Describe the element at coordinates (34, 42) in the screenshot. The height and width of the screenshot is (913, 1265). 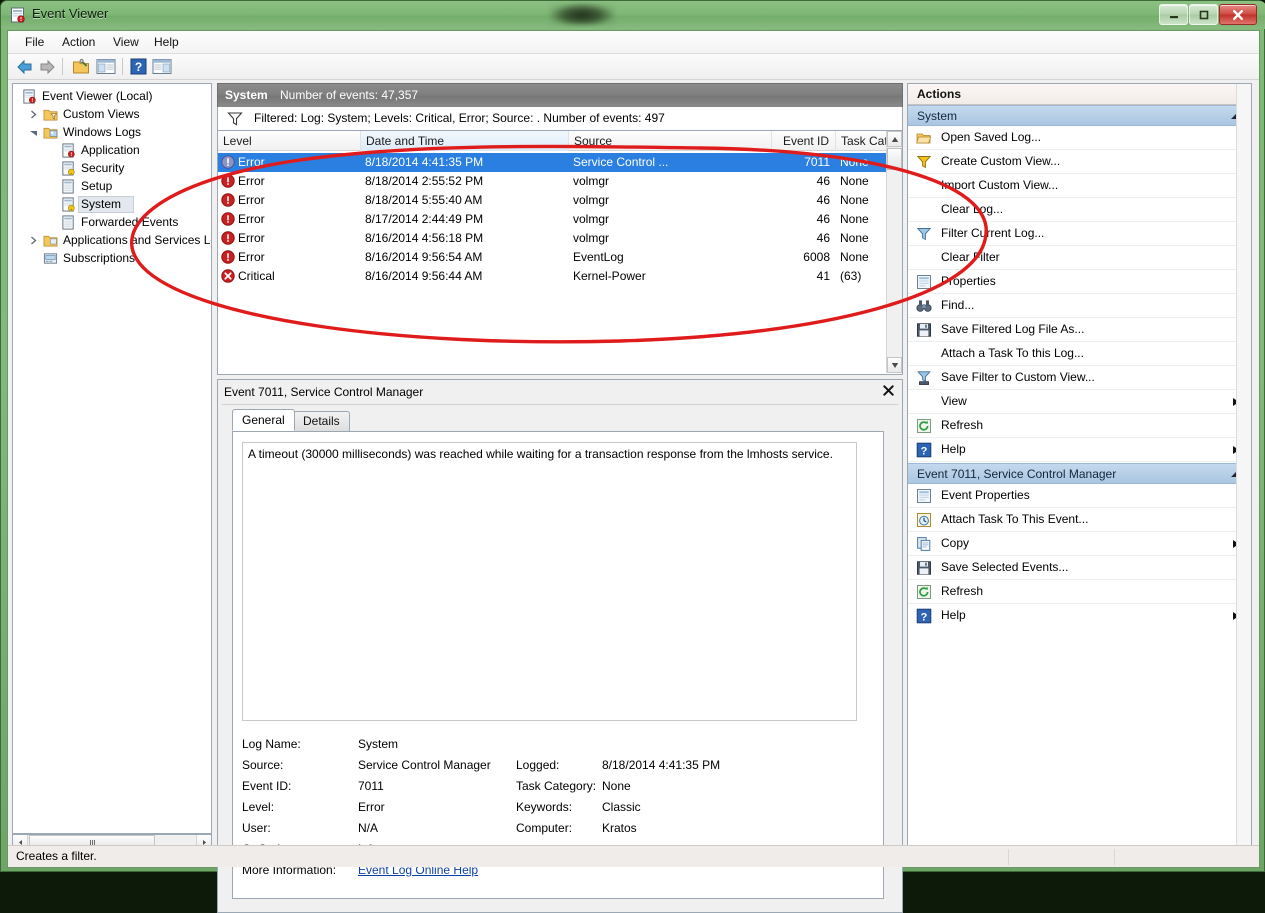
I see `menu-file: File` at that location.